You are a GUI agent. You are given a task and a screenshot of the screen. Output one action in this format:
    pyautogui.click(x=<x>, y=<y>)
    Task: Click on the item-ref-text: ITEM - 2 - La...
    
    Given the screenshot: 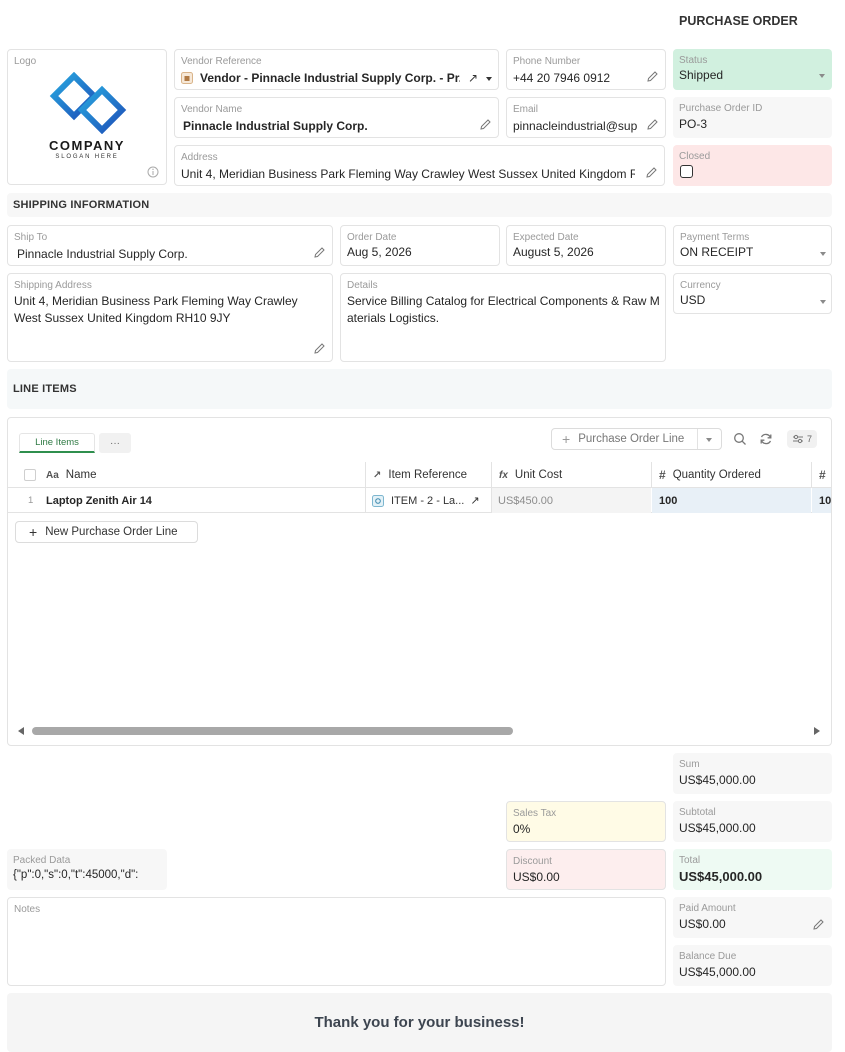 What is the action you would take?
    pyautogui.click(x=428, y=500)
    